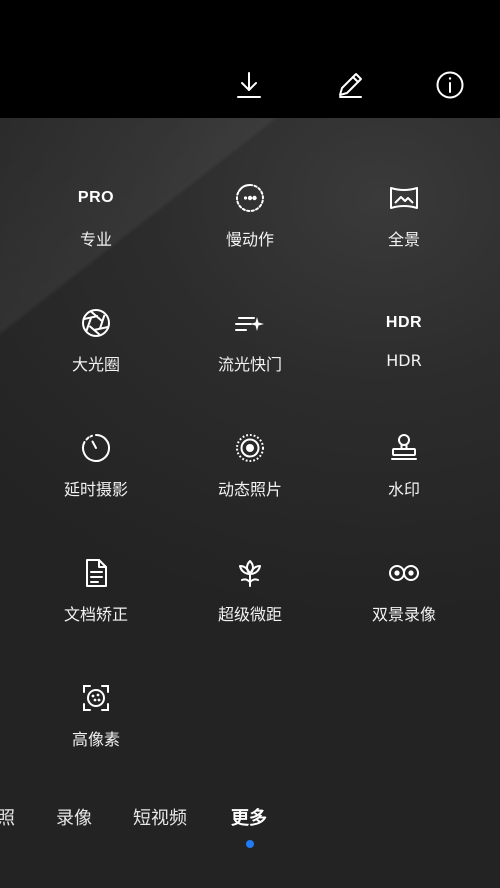  What do you see at coordinates (250, 448) in the screenshot?
I see `moving-picture-icon` at bounding box center [250, 448].